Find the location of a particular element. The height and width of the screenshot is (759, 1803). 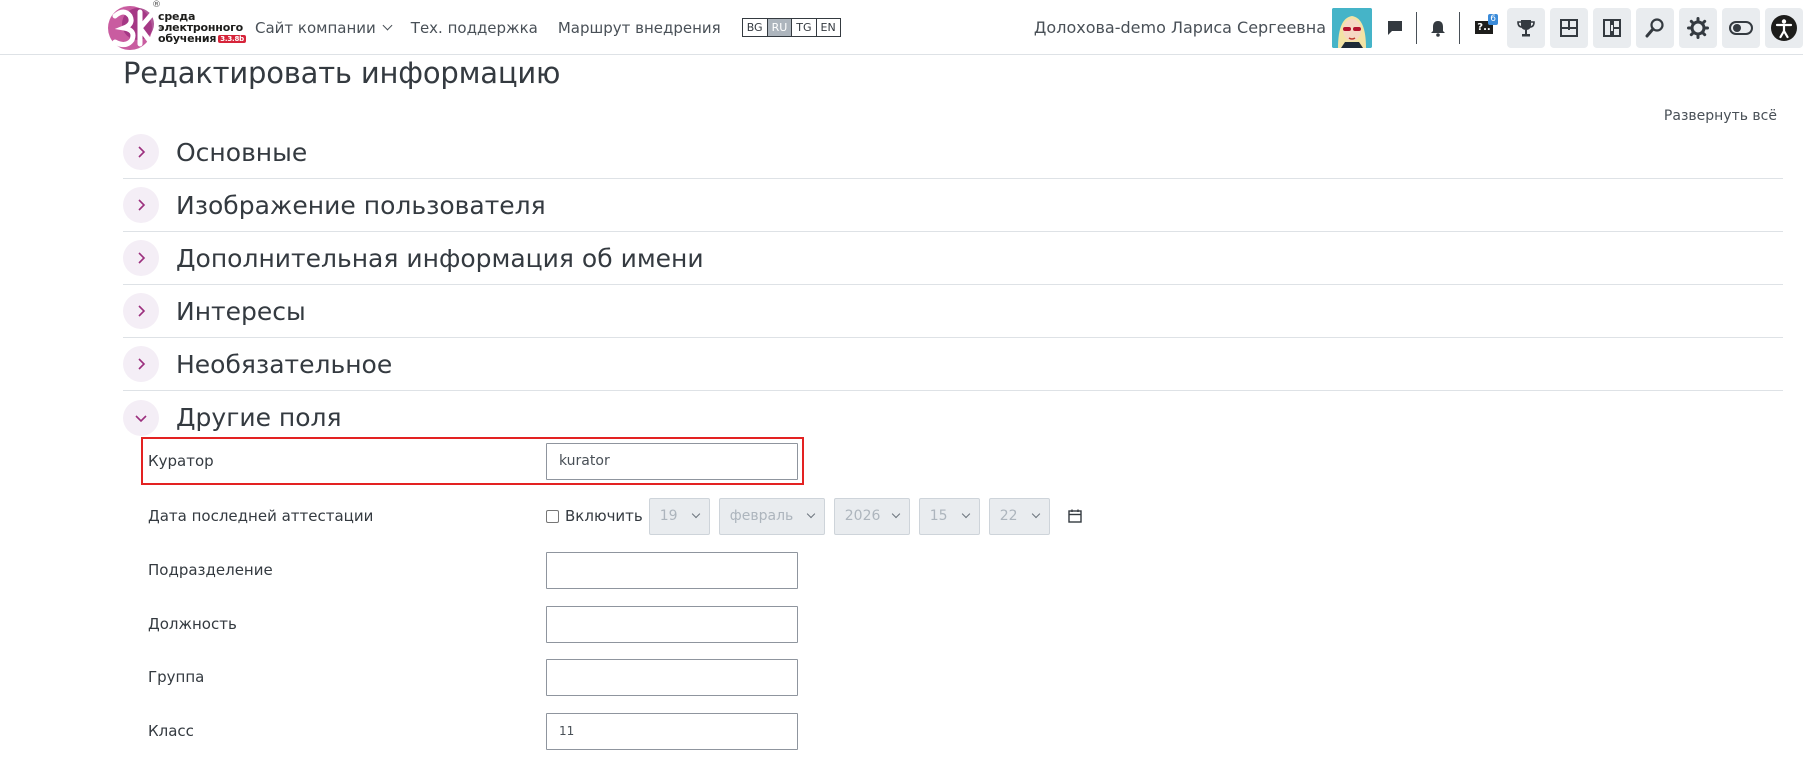

user-area: Долохова-demo Лариса Сергеевна ?.. 6 is located at coordinates (1418, 27).